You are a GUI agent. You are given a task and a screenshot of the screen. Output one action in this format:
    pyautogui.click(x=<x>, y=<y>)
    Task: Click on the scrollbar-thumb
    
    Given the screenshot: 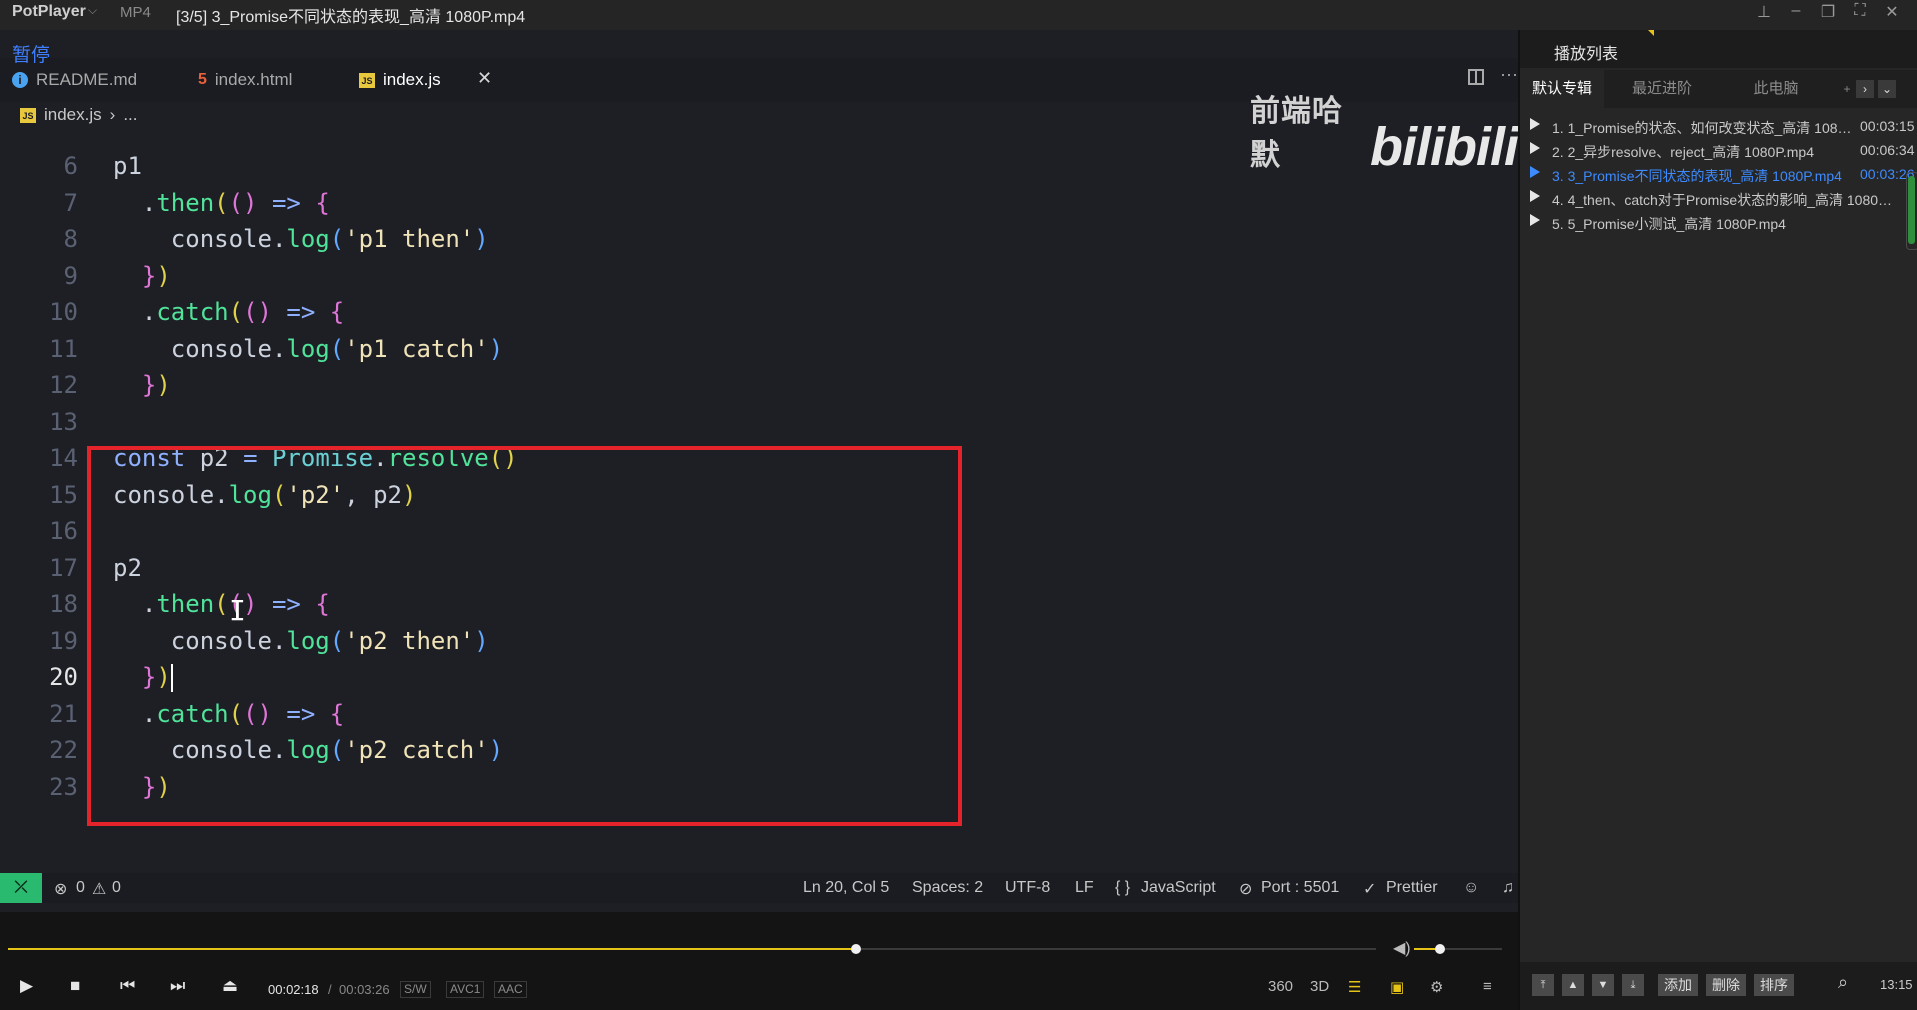 What is the action you would take?
    pyautogui.click(x=1911, y=210)
    